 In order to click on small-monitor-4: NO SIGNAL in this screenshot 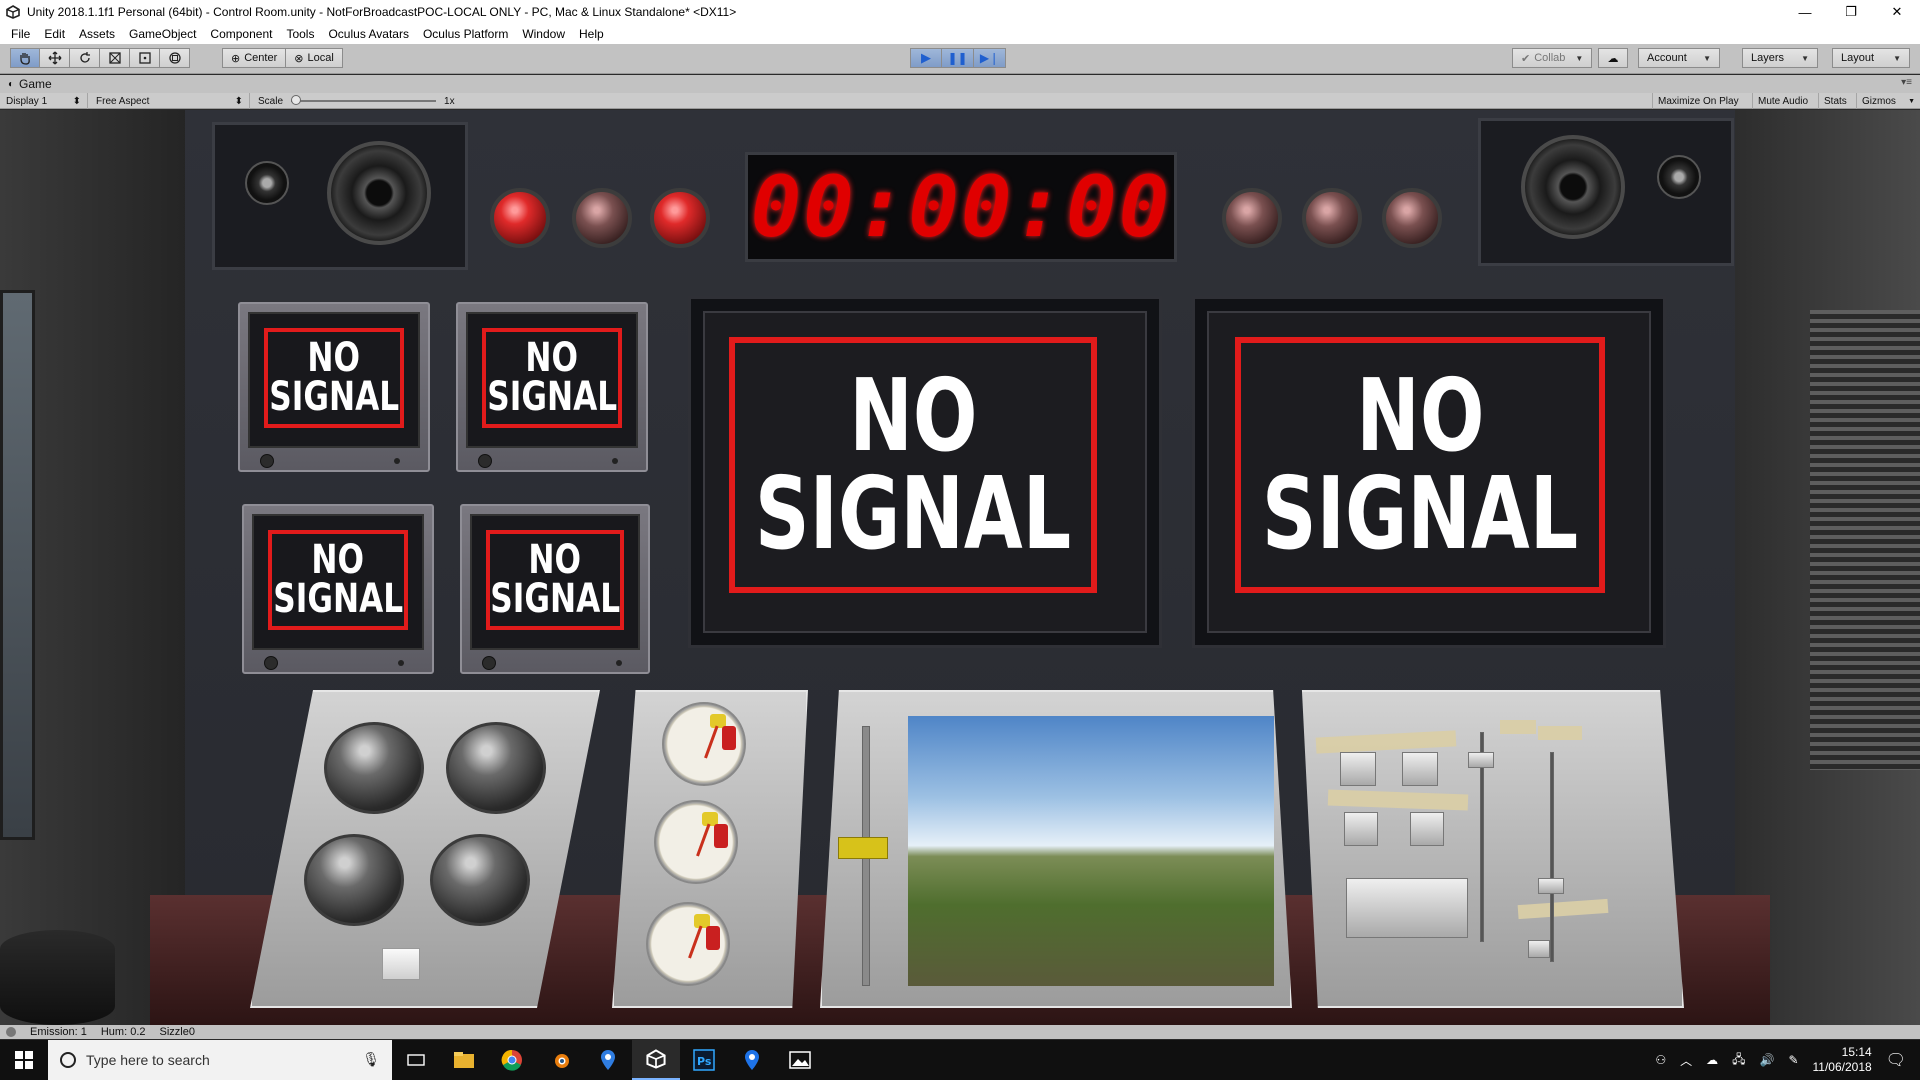, I will do `click(555, 589)`.